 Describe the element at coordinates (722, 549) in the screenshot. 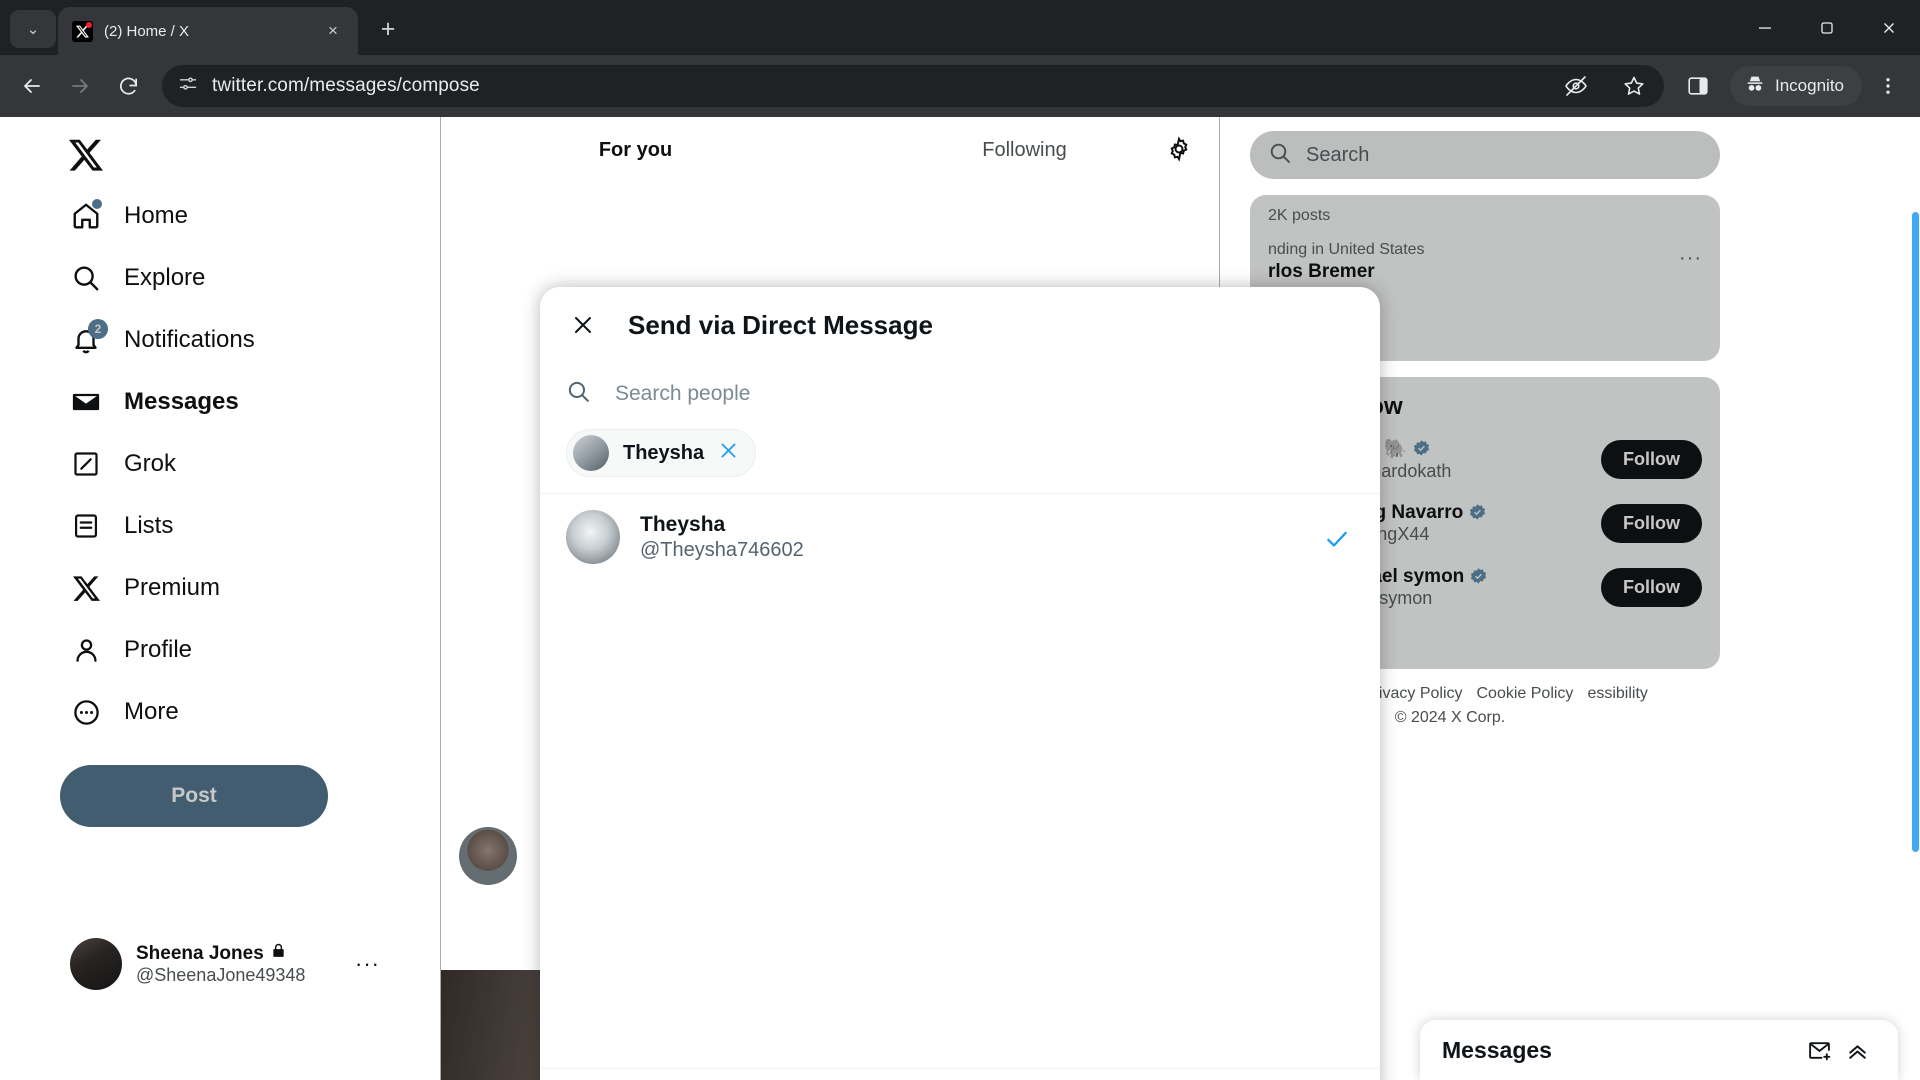

I see `result-handle: @Theysha746602` at that location.